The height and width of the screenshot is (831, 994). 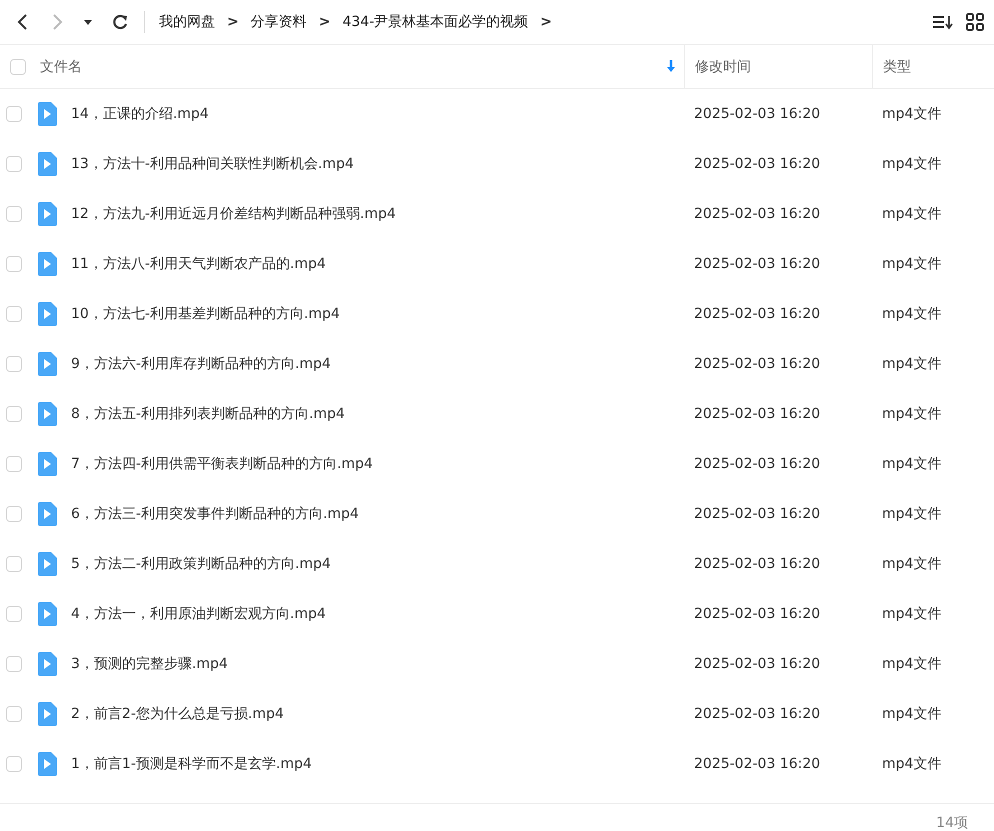 What do you see at coordinates (435, 22) in the screenshot?
I see `breadcrumb-item: 434-尹景林基本面必学的视频` at bounding box center [435, 22].